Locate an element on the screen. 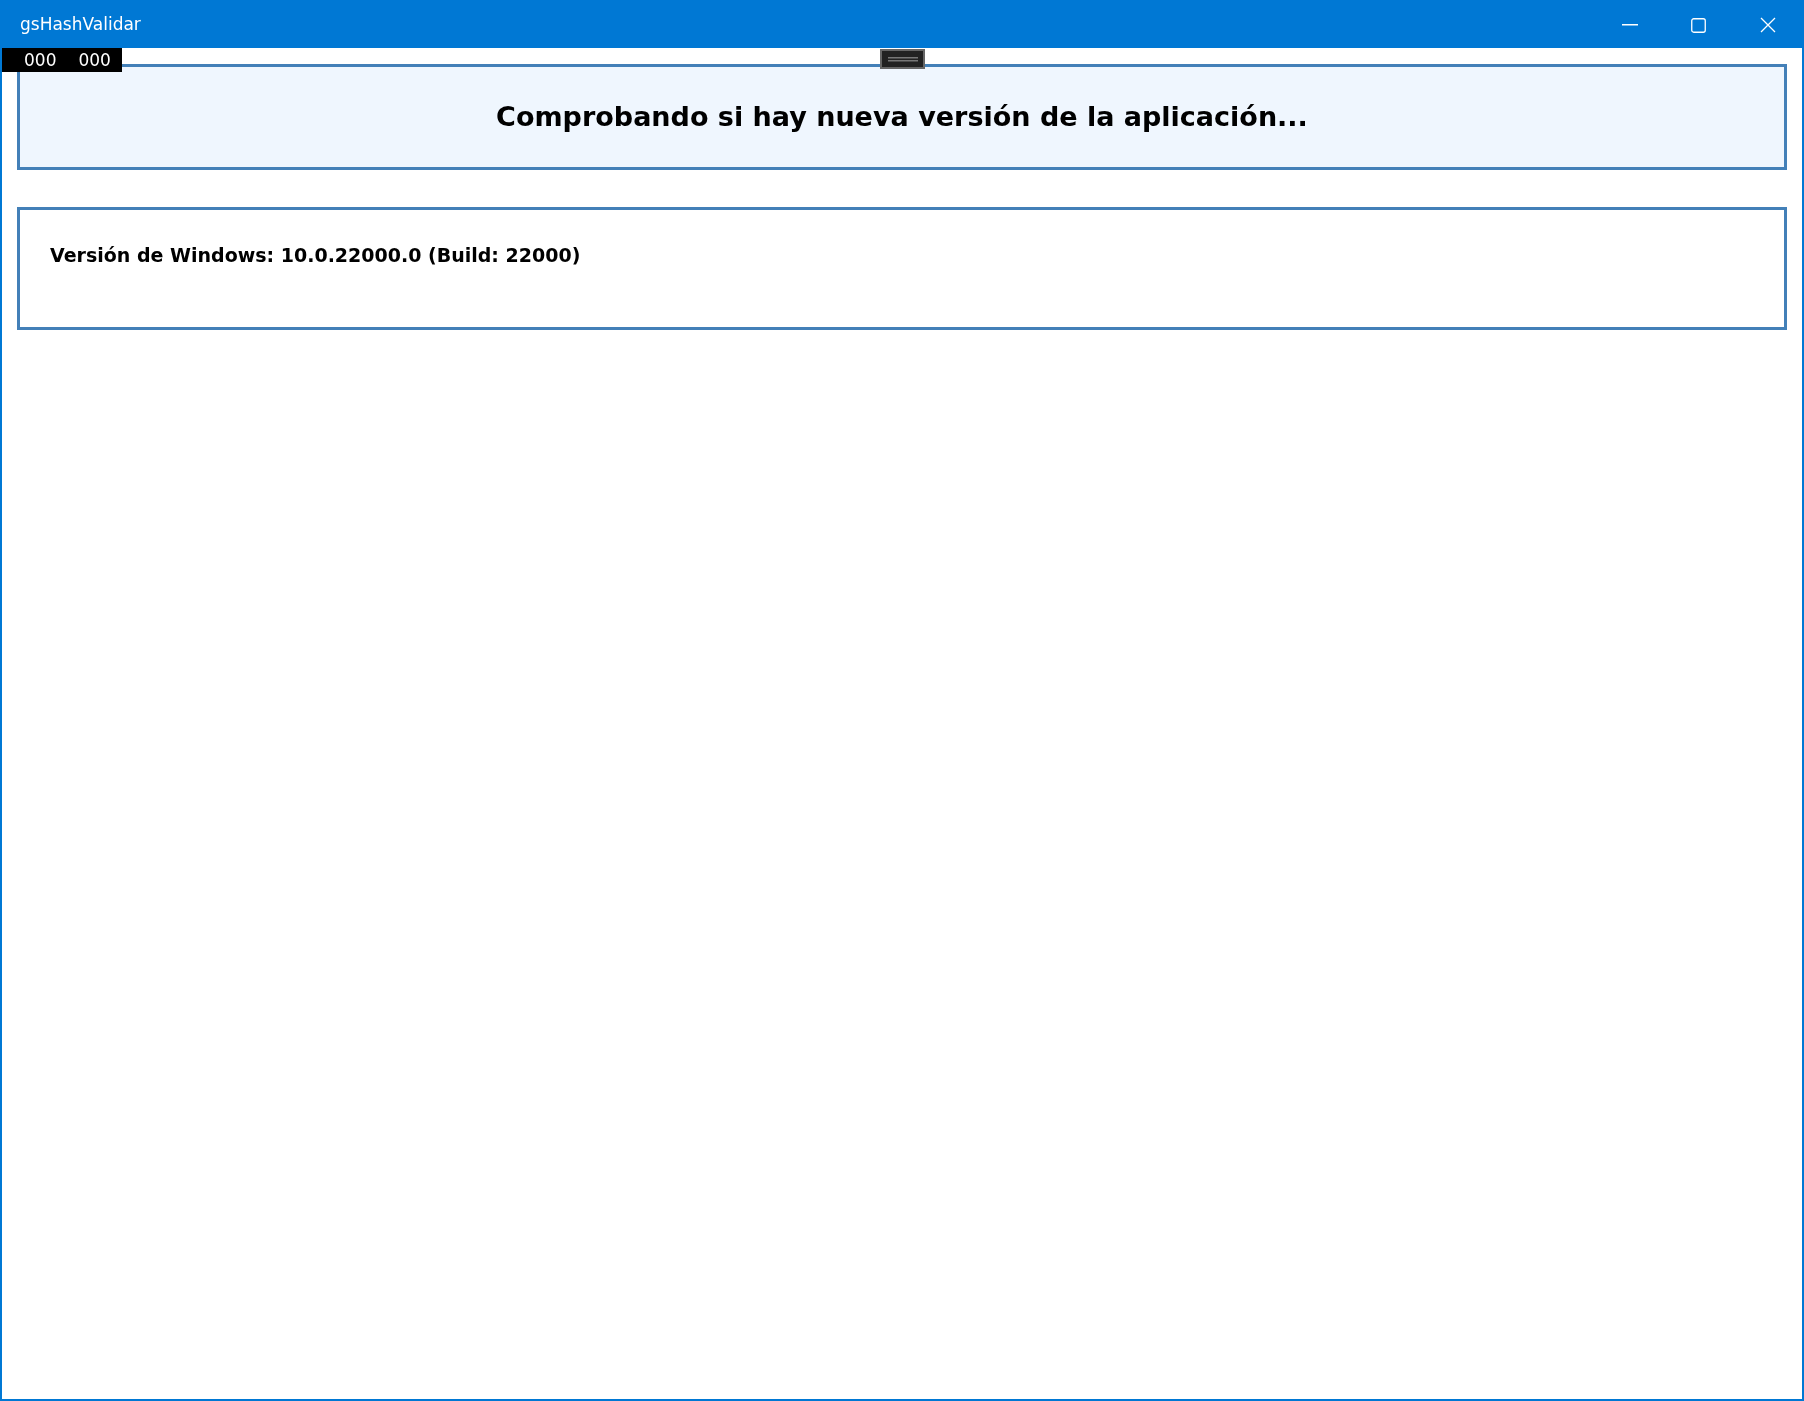 Image resolution: width=1804 pixels, height=1401 pixels. maximize-icon is located at coordinates (1698, 25).